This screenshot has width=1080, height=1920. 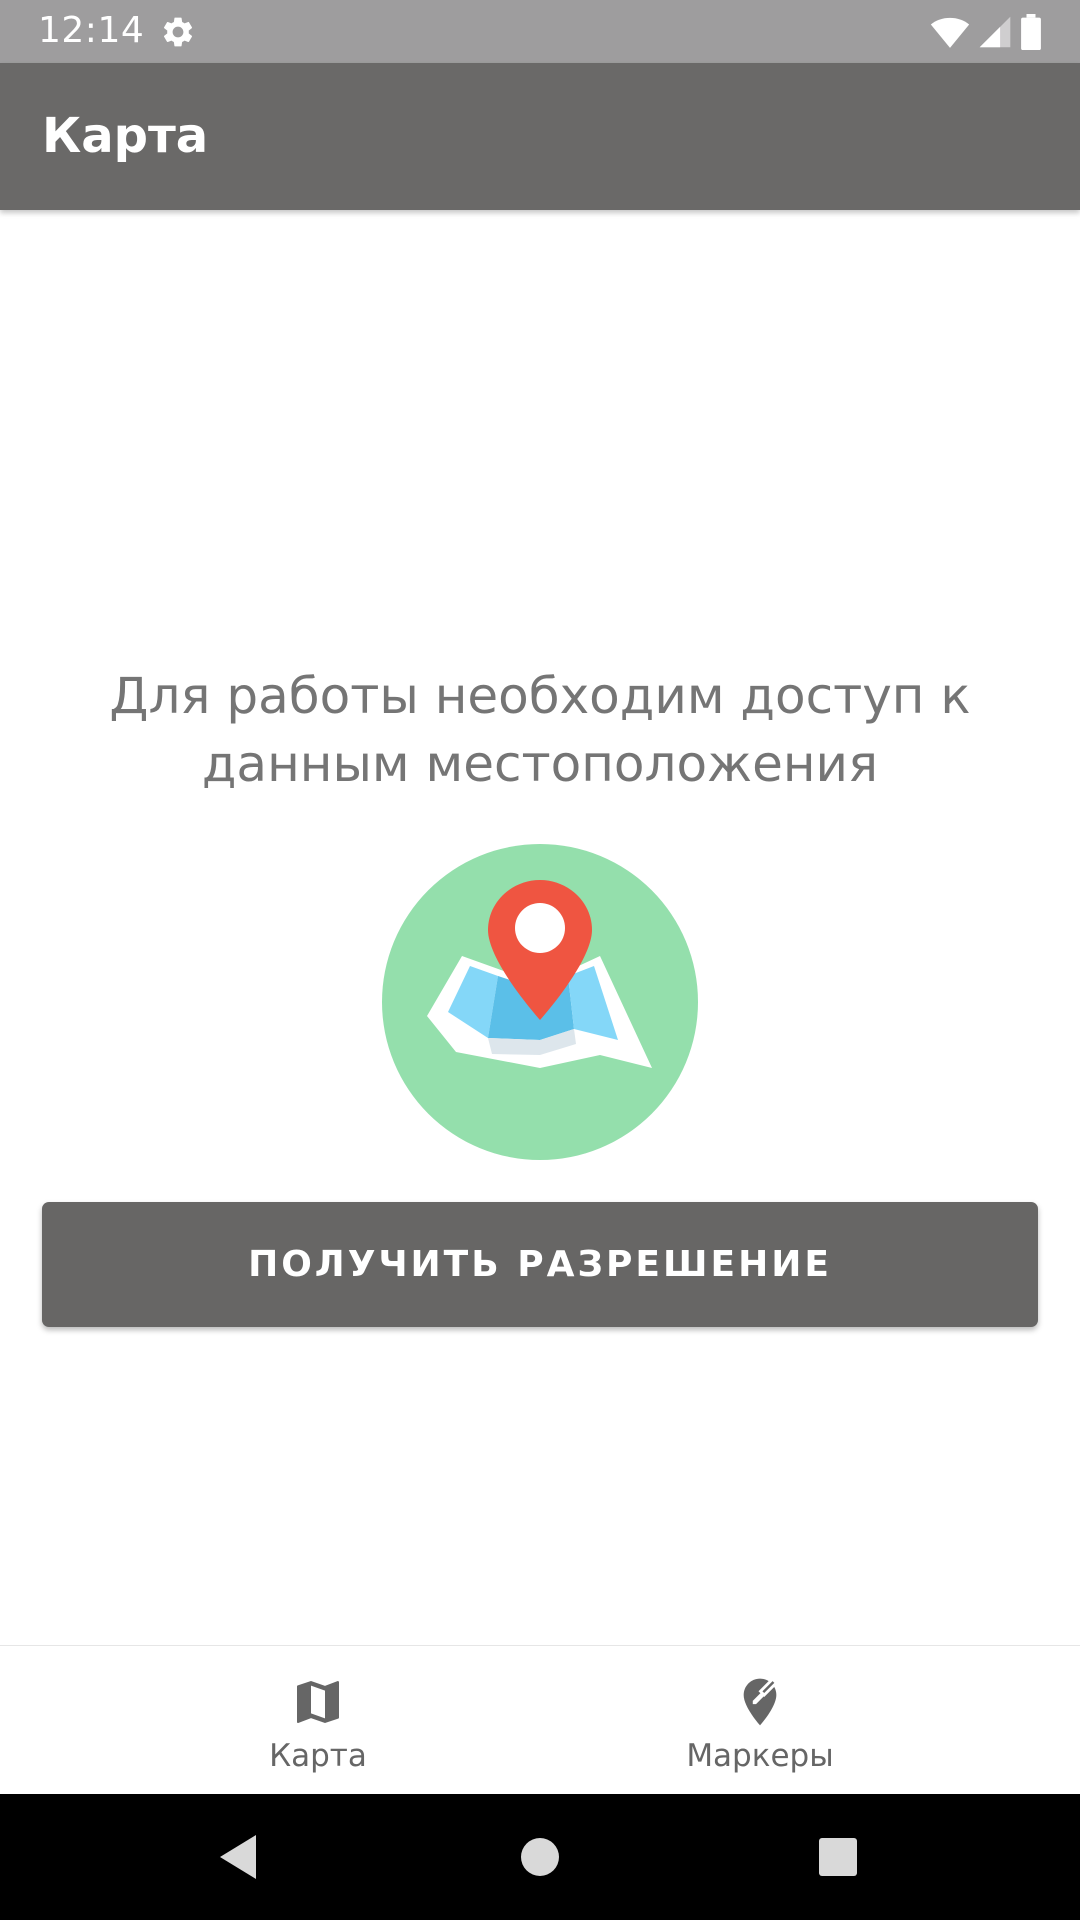 What do you see at coordinates (838, 1857) in the screenshot?
I see `recents-icon` at bounding box center [838, 1857].